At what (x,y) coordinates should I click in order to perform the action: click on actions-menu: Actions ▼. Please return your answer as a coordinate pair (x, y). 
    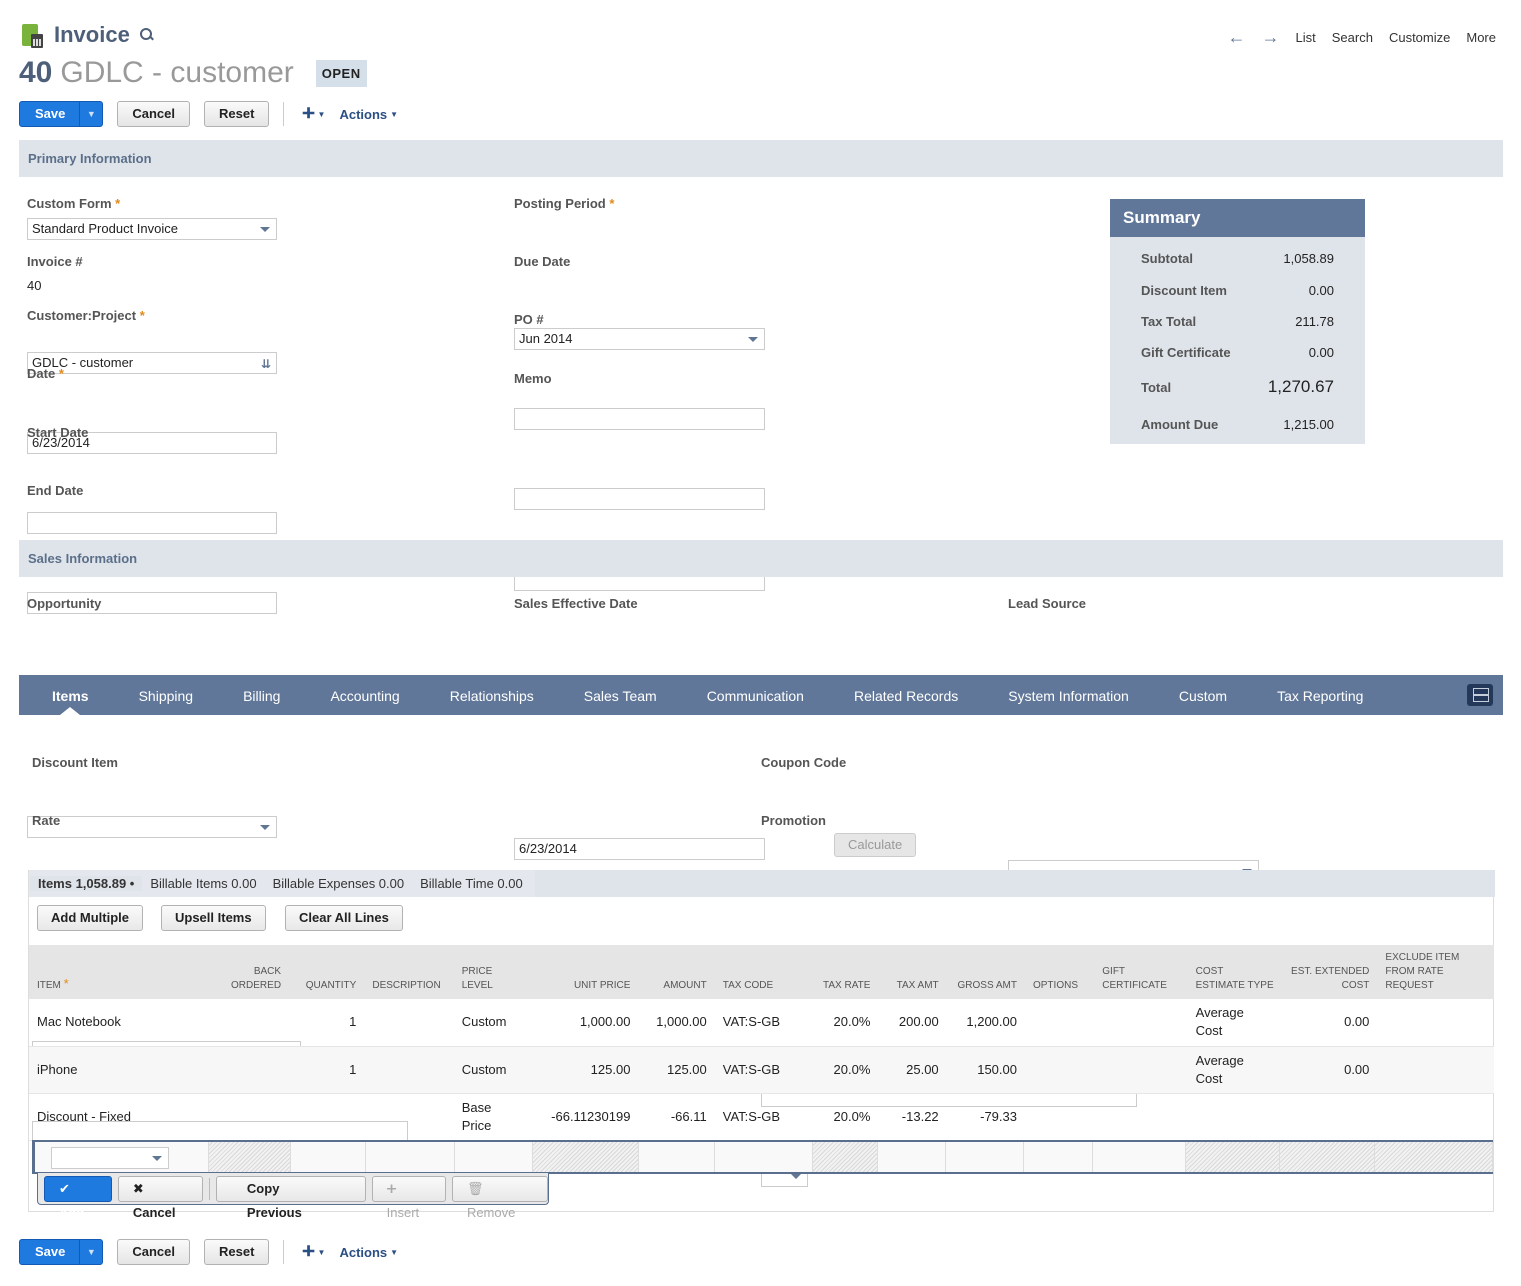
    Looking at the image, I should click on (368, 114).